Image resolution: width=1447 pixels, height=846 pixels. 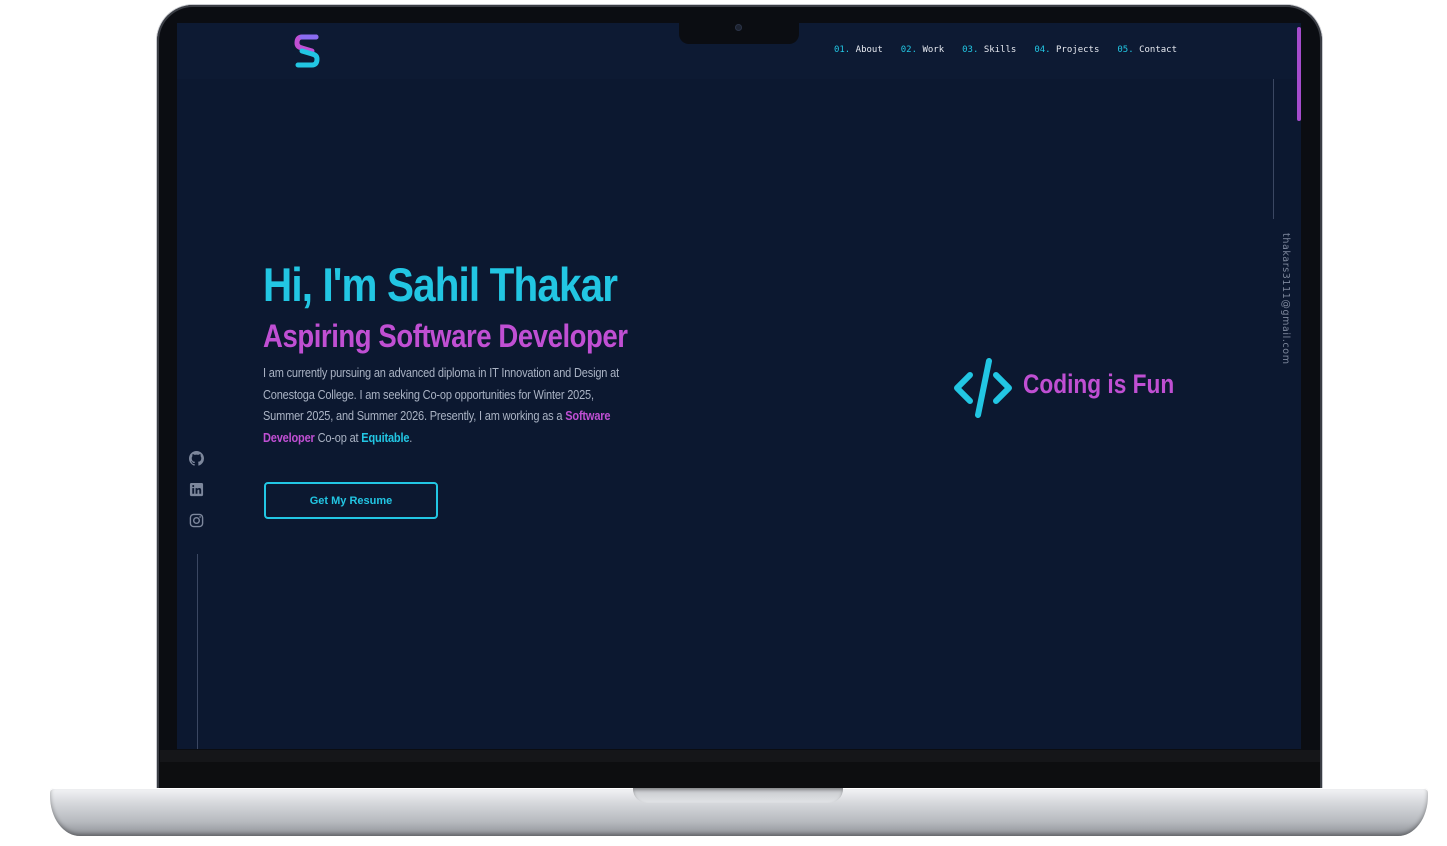 I want to click on laptop-hinge, so click(x=740, y=775).